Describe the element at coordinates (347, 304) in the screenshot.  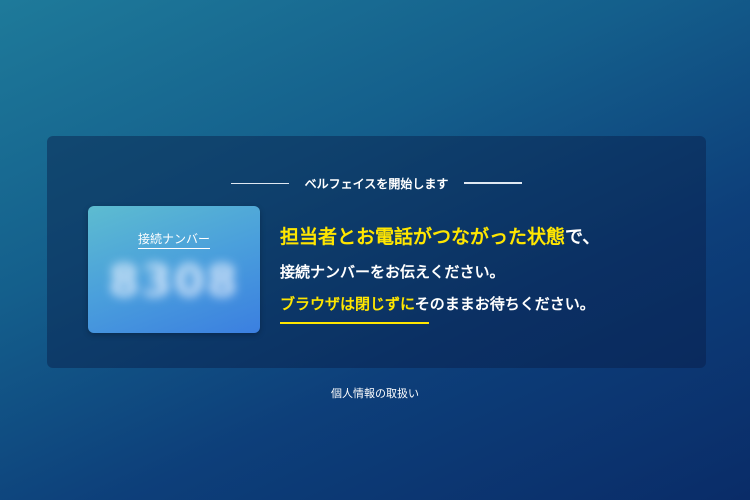
I see `instruction-line-3-highlight: ブラウザは閉じずに` at that location.